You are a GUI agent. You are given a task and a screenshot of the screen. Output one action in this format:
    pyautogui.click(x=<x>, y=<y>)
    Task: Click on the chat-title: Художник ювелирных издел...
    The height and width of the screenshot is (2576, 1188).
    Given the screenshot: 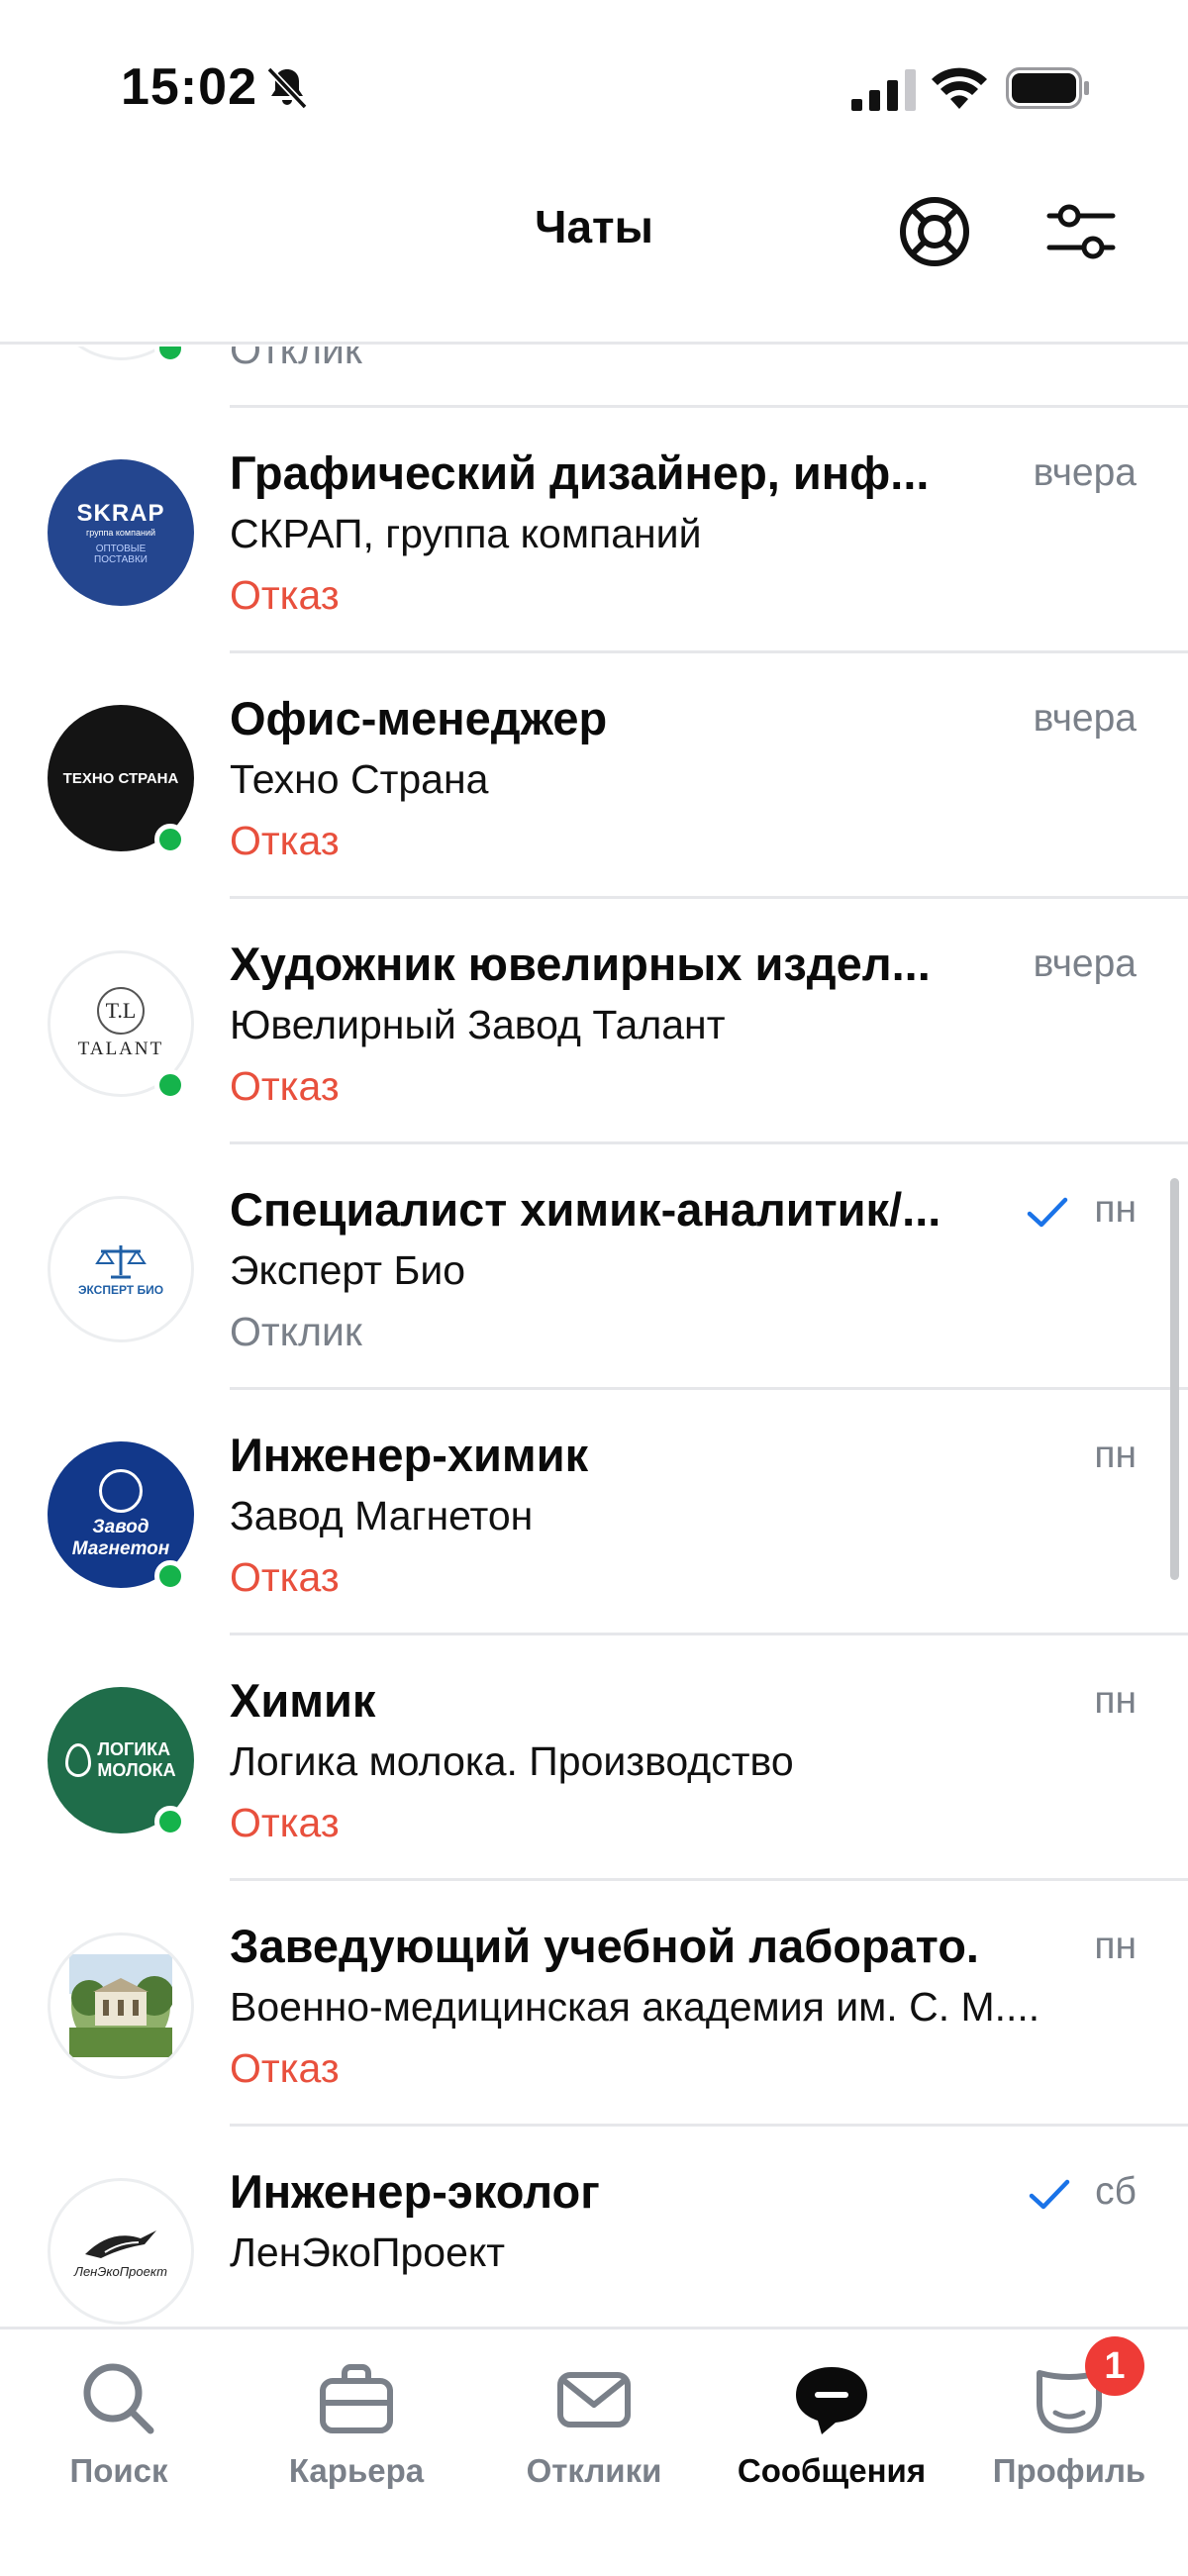 What is the action you would take?
    pyautogui.click(x=580, y=964)
    